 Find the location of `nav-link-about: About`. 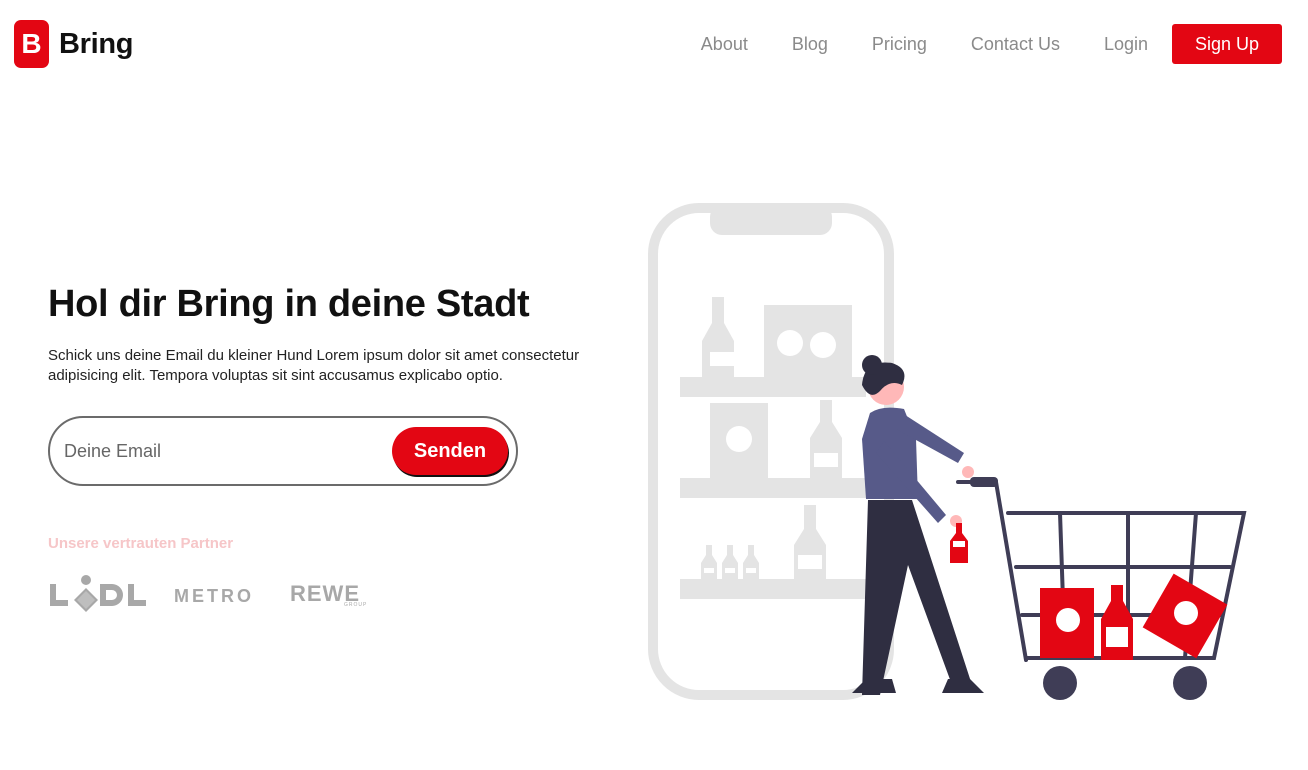

nav-link-about: About is located at coordinates (724, 44).